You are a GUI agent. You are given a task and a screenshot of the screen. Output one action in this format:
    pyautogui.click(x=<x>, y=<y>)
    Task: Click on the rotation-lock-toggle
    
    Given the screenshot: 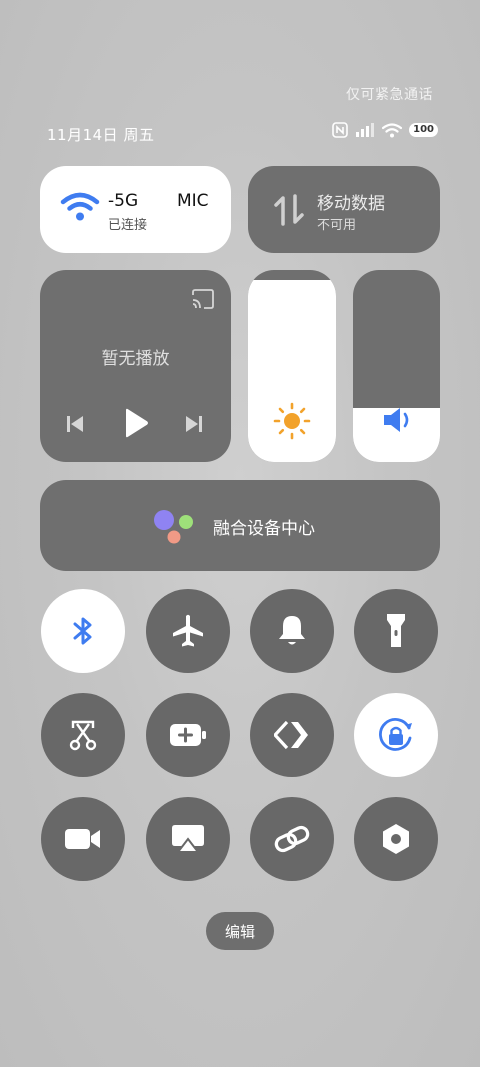 What is the action you would take?
    pyautogui.click(x=396, y=735)
    